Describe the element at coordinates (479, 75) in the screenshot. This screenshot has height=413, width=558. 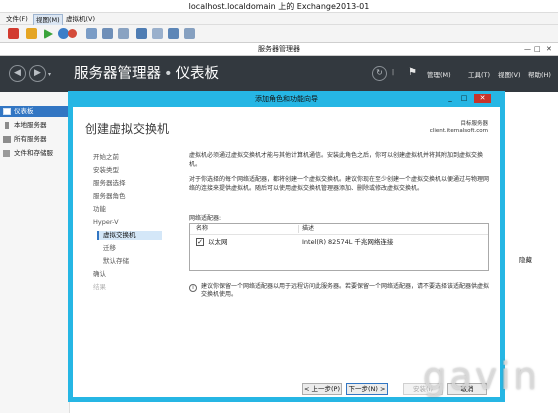
I see `menu-tools: 工具(T)` at that location.